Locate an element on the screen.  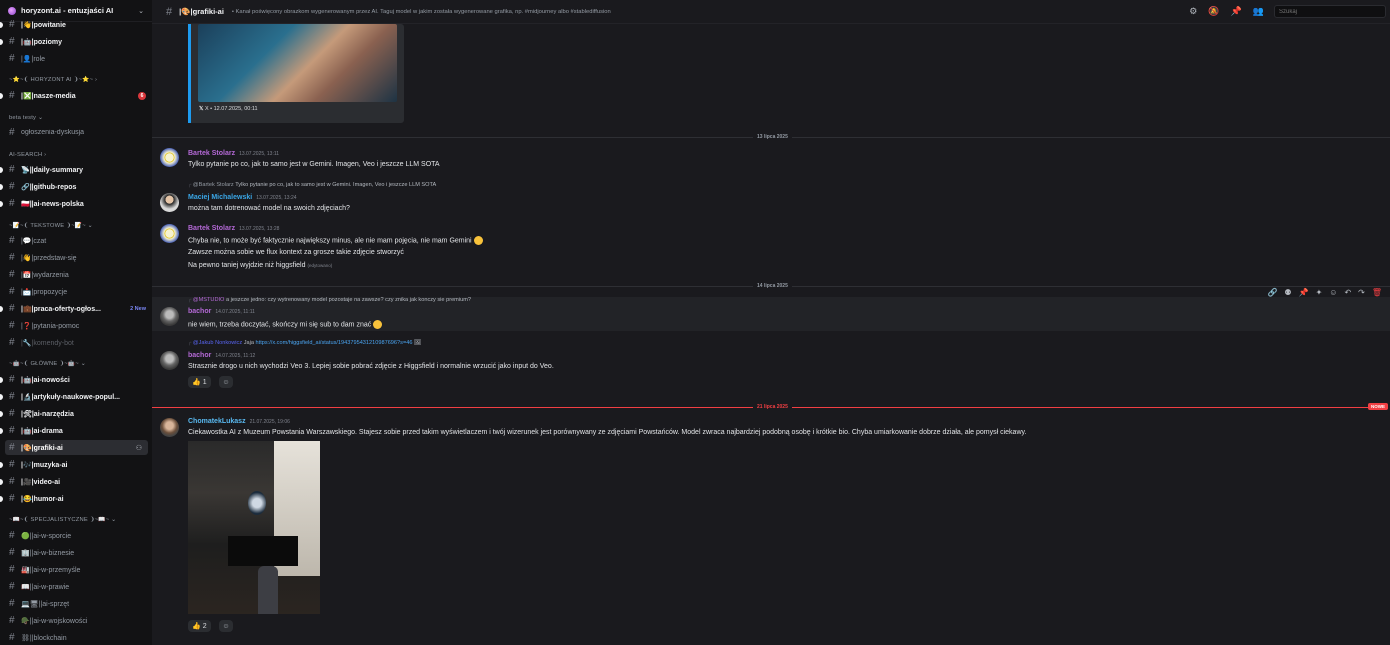
channel-video-ai: # |🎥|video-ai is located at coordinates (76, 481).